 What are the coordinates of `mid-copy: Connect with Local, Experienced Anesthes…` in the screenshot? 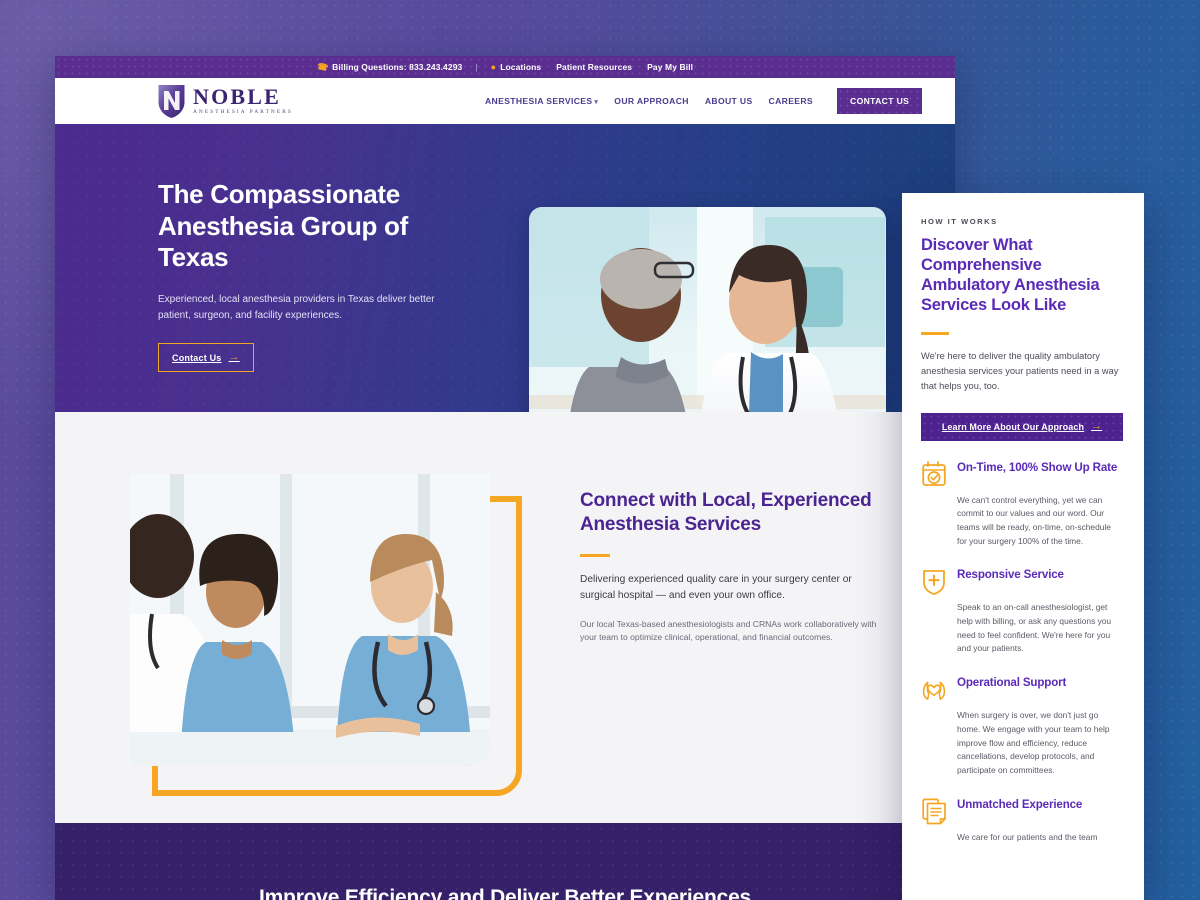 It's located at (730, 567).